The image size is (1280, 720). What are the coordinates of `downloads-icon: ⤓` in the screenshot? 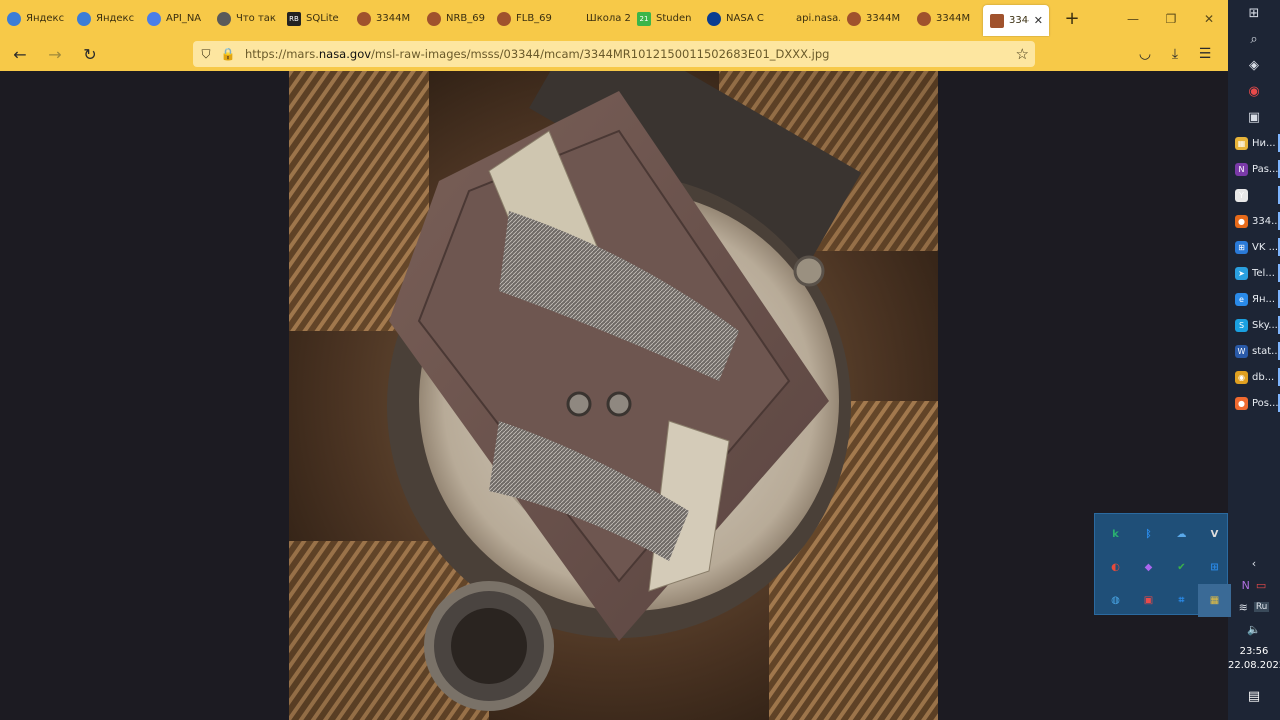 It's located at (1175, 54).